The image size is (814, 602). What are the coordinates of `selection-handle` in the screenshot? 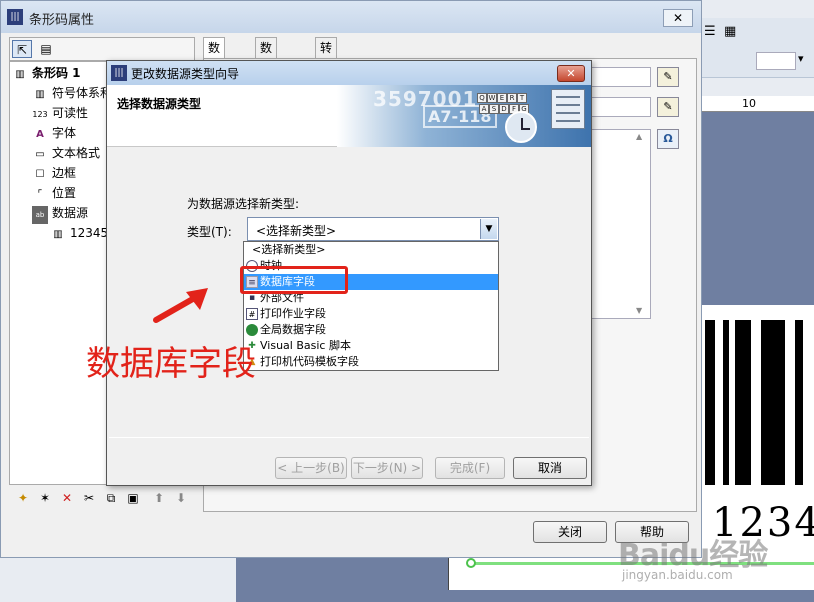 It's located at (471, 563).